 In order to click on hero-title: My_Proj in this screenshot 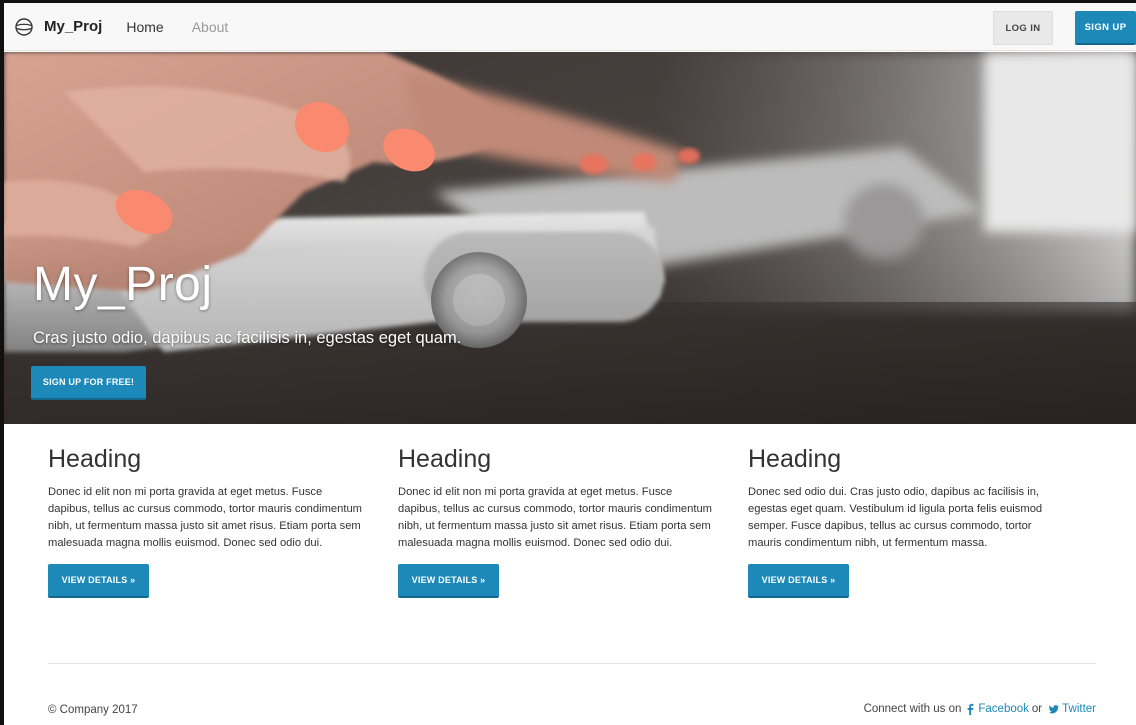, I will do `click(123, 284)`.